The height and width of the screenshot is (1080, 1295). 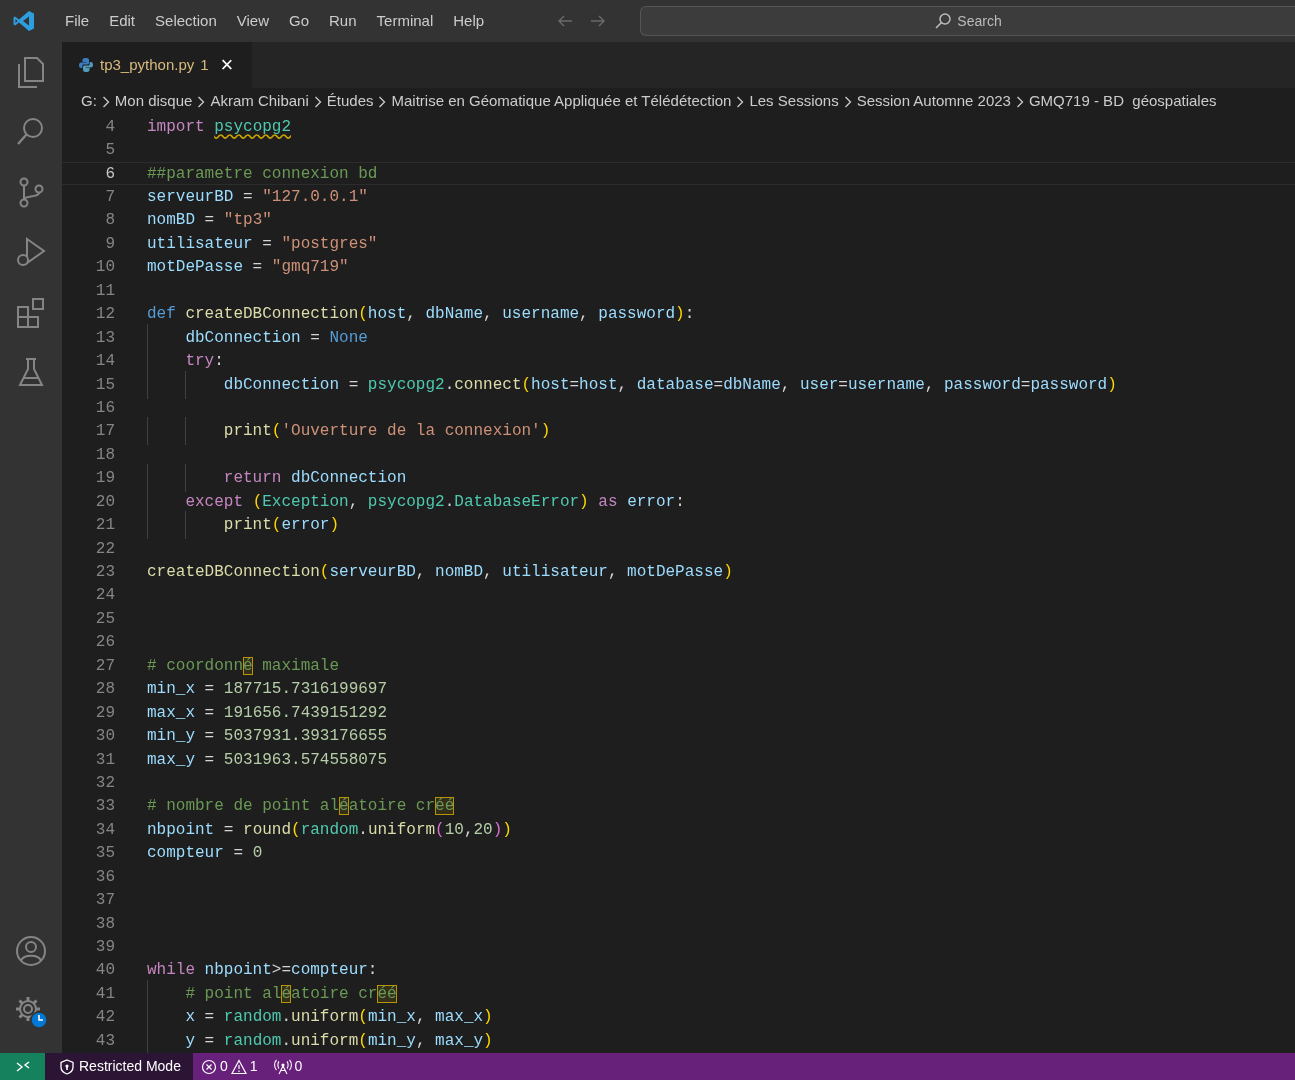 What do you see at coordinates (104, 408) in the screenshot?
I see `line-number: 16` at bounding box center [104, 408].